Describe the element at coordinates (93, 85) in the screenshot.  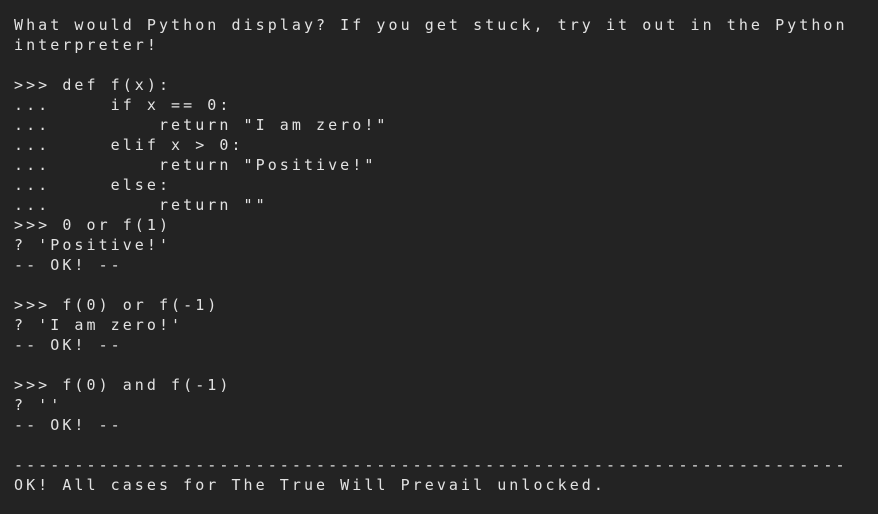
I see `code-line: >>> def f(x):` at that location.